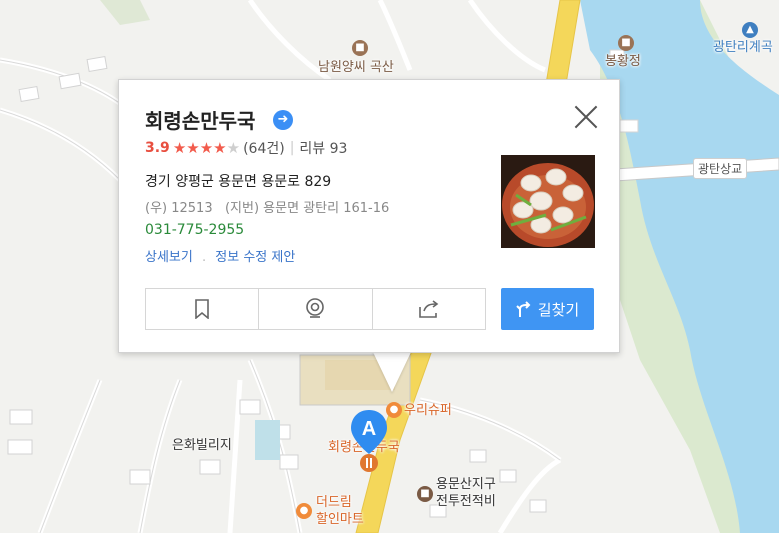  What do you see at coordinates (157, 148) in the screenshot?
I see `rating-score: 3.9` at bounding box center [157, 148].